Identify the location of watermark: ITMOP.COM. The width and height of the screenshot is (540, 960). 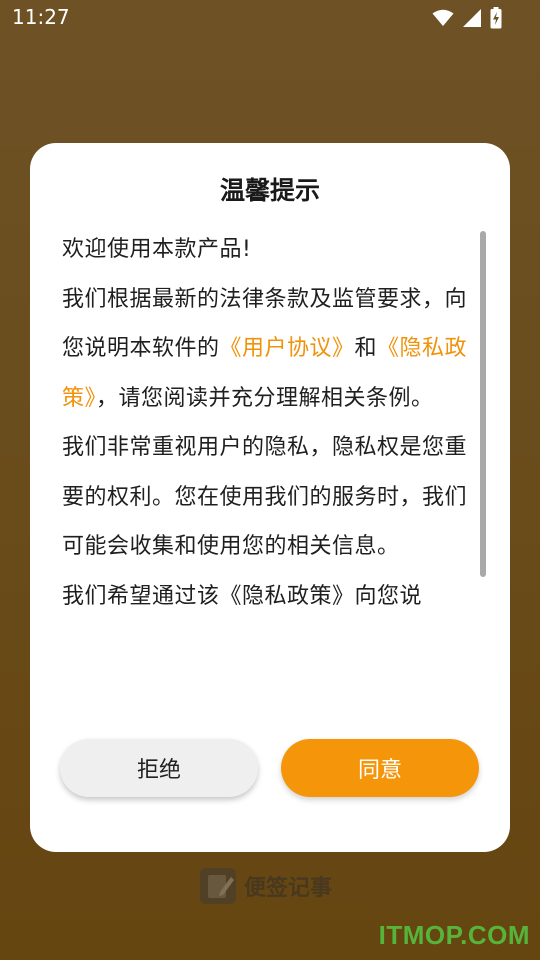
(454, 935).